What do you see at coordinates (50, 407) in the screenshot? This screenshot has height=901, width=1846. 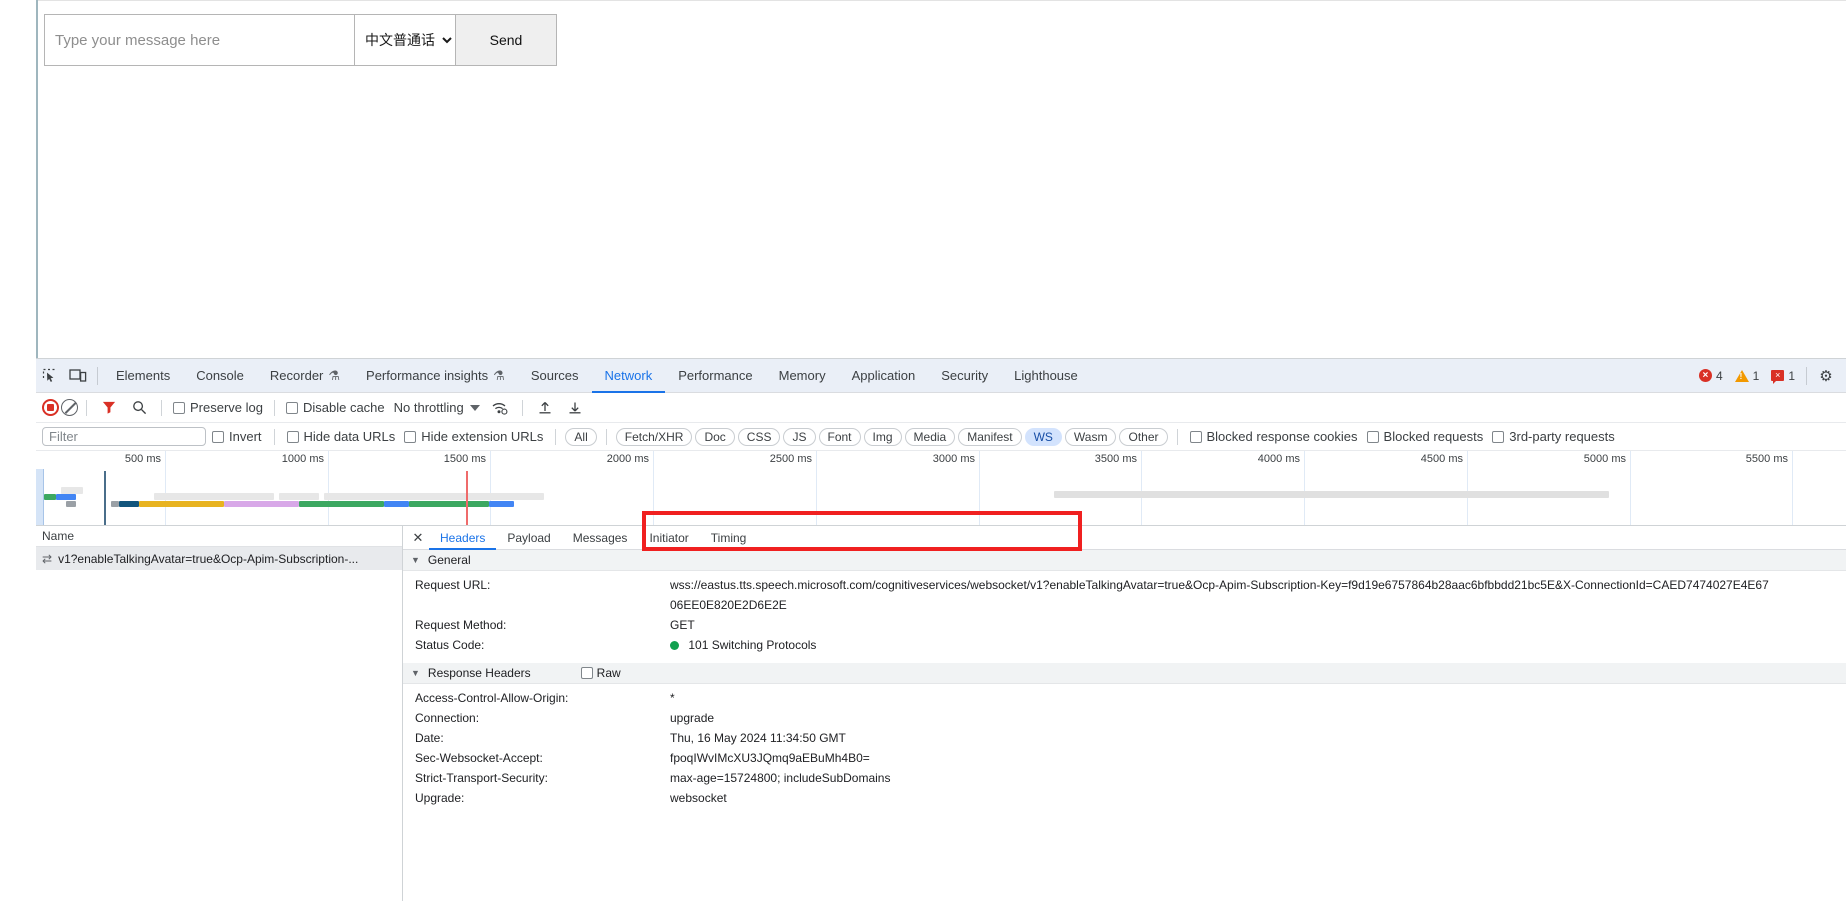 I see `record-stop-icon` at bounding box center [50, 407].